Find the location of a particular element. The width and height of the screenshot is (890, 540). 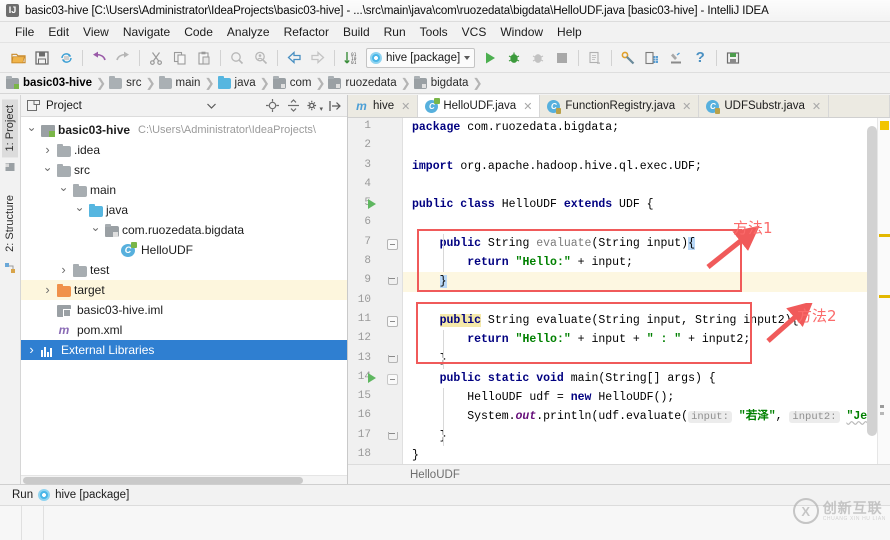

settings-wrench-icon is located at coordinates (628, 58).